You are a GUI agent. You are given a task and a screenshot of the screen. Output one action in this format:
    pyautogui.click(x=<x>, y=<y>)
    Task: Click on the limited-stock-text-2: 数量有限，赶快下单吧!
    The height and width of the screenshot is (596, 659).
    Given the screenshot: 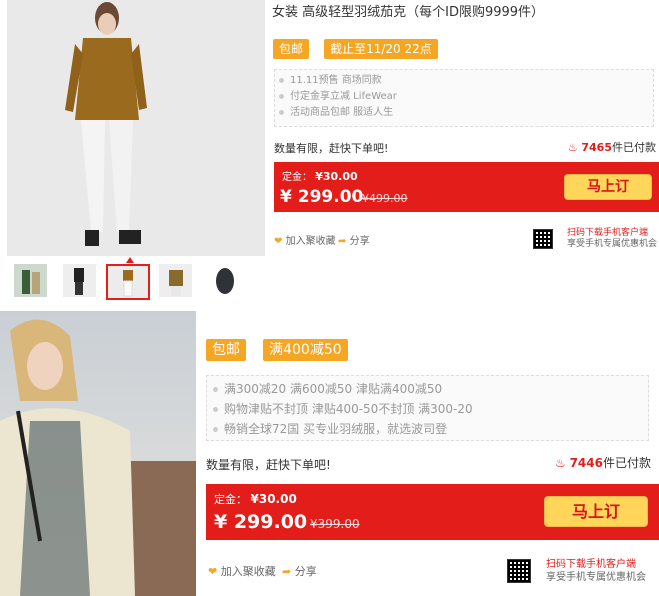 What is the action you would take?
    pyautogui.click(x=268, y=465)
    